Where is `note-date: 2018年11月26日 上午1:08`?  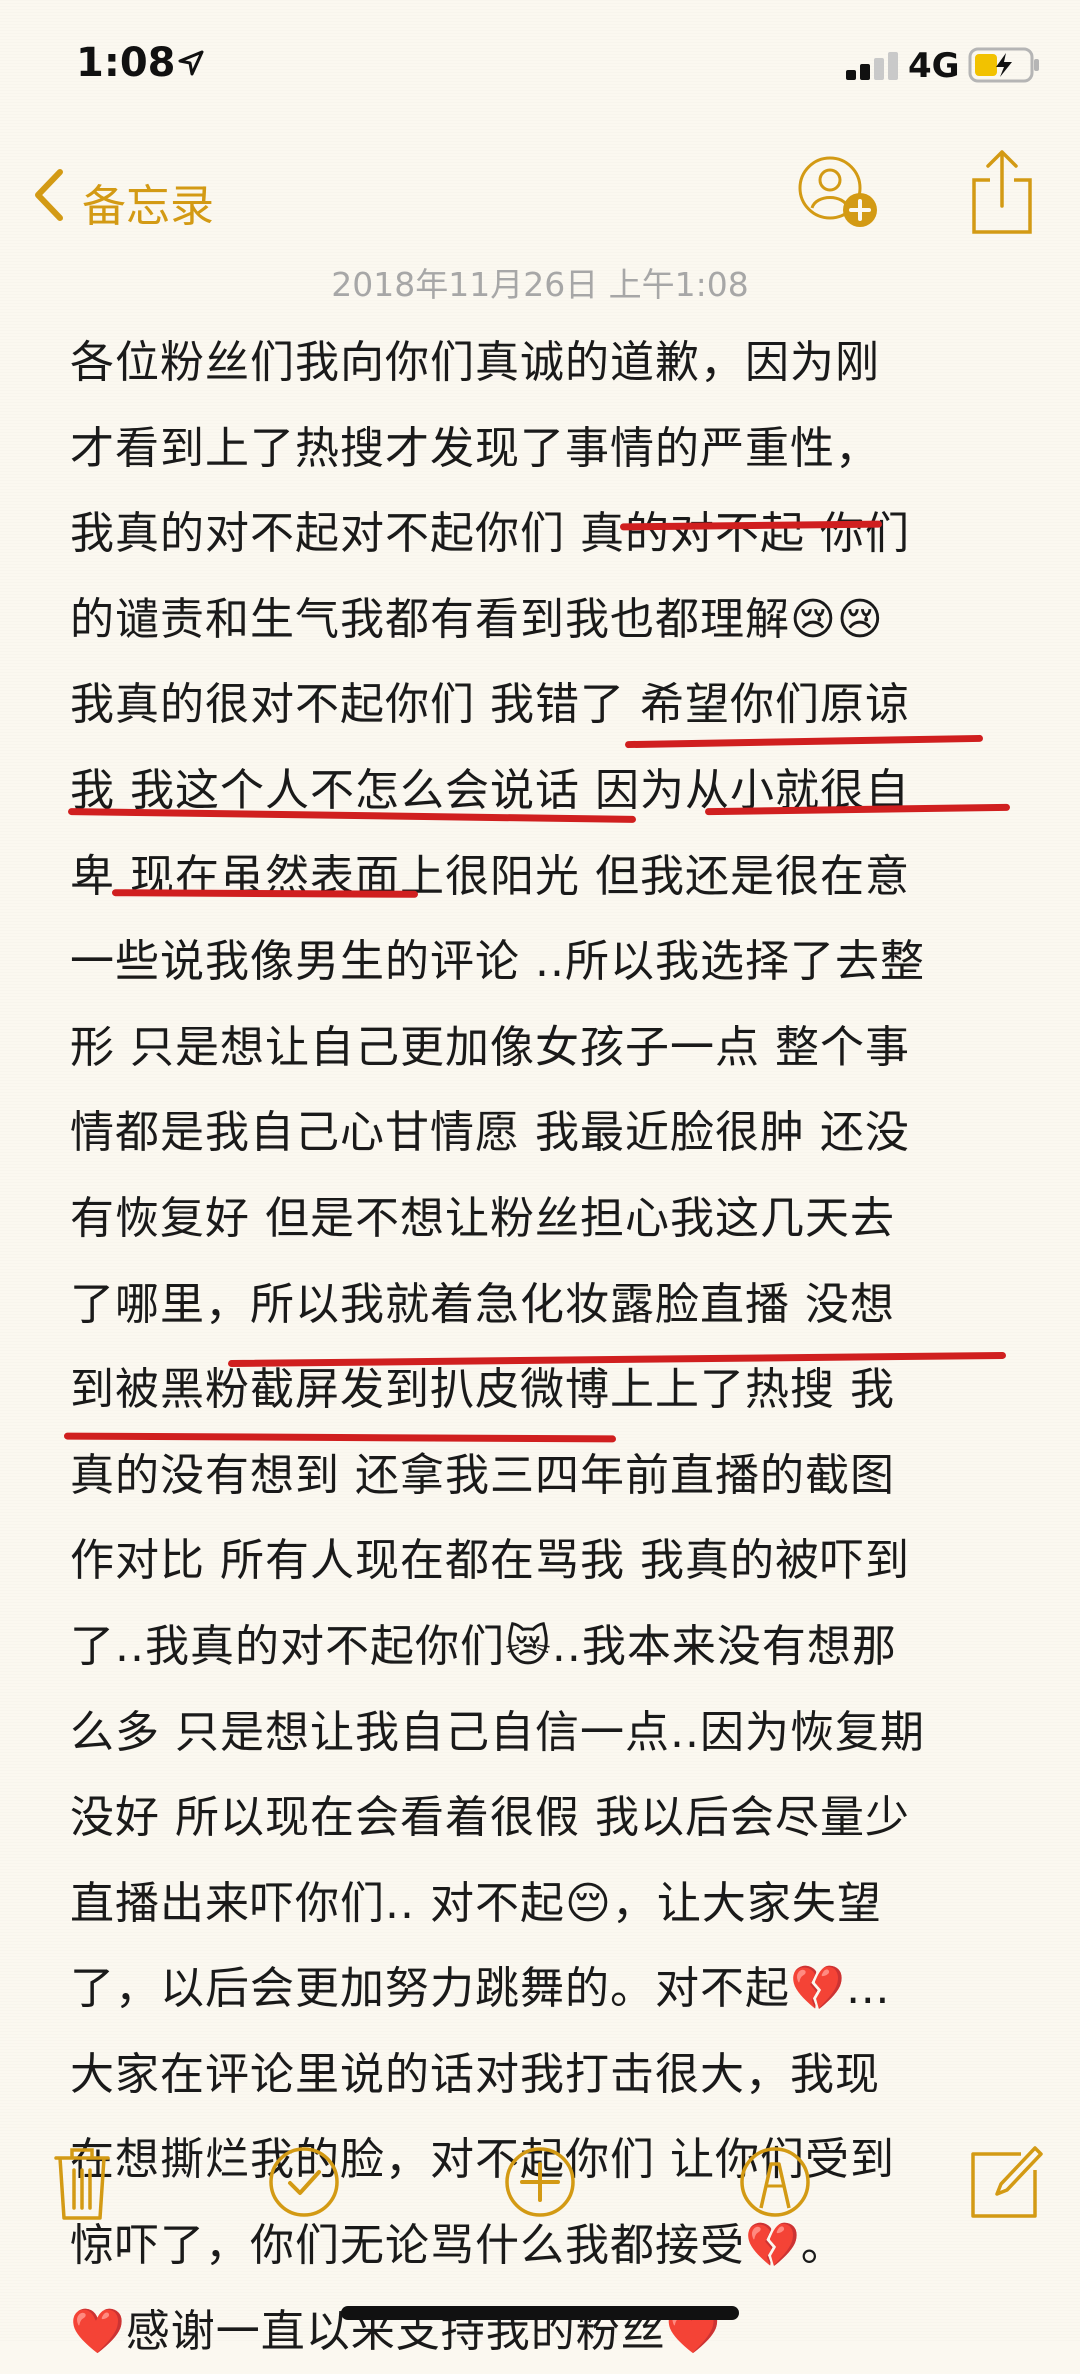 note-date: 2018年11月26日 上午1:08 is located at coordinates (540, 284).